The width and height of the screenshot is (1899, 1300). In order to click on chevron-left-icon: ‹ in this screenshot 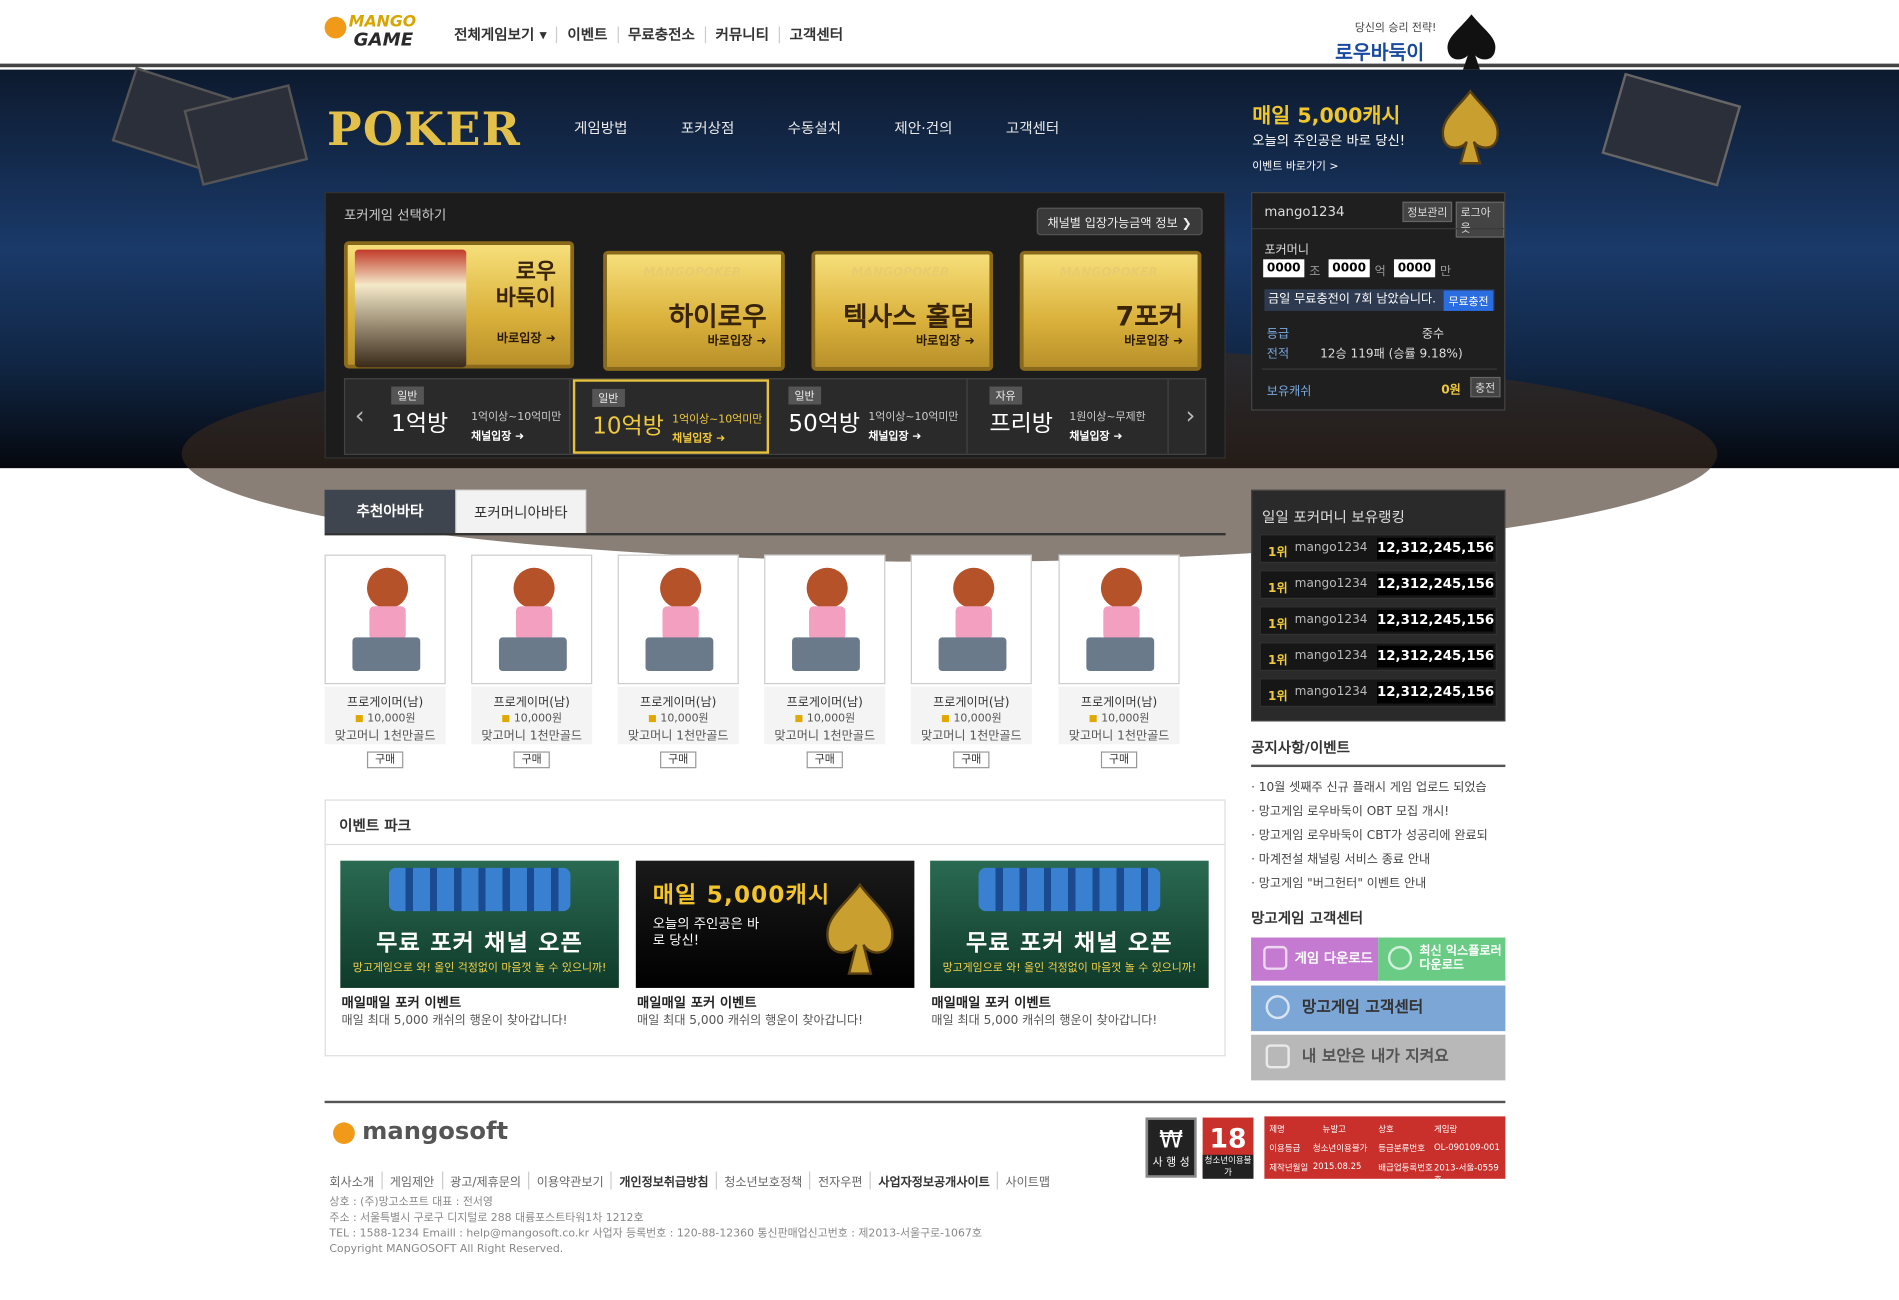, I will do `click(359, 416)`.